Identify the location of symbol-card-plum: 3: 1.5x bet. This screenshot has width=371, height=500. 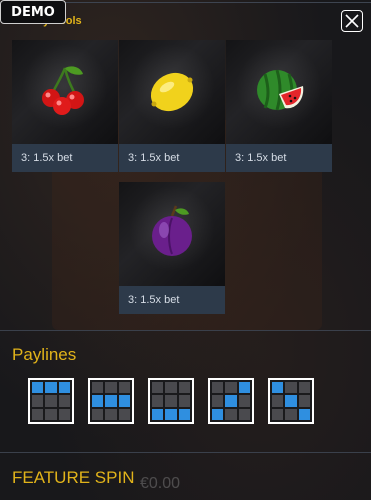
(172, 248).